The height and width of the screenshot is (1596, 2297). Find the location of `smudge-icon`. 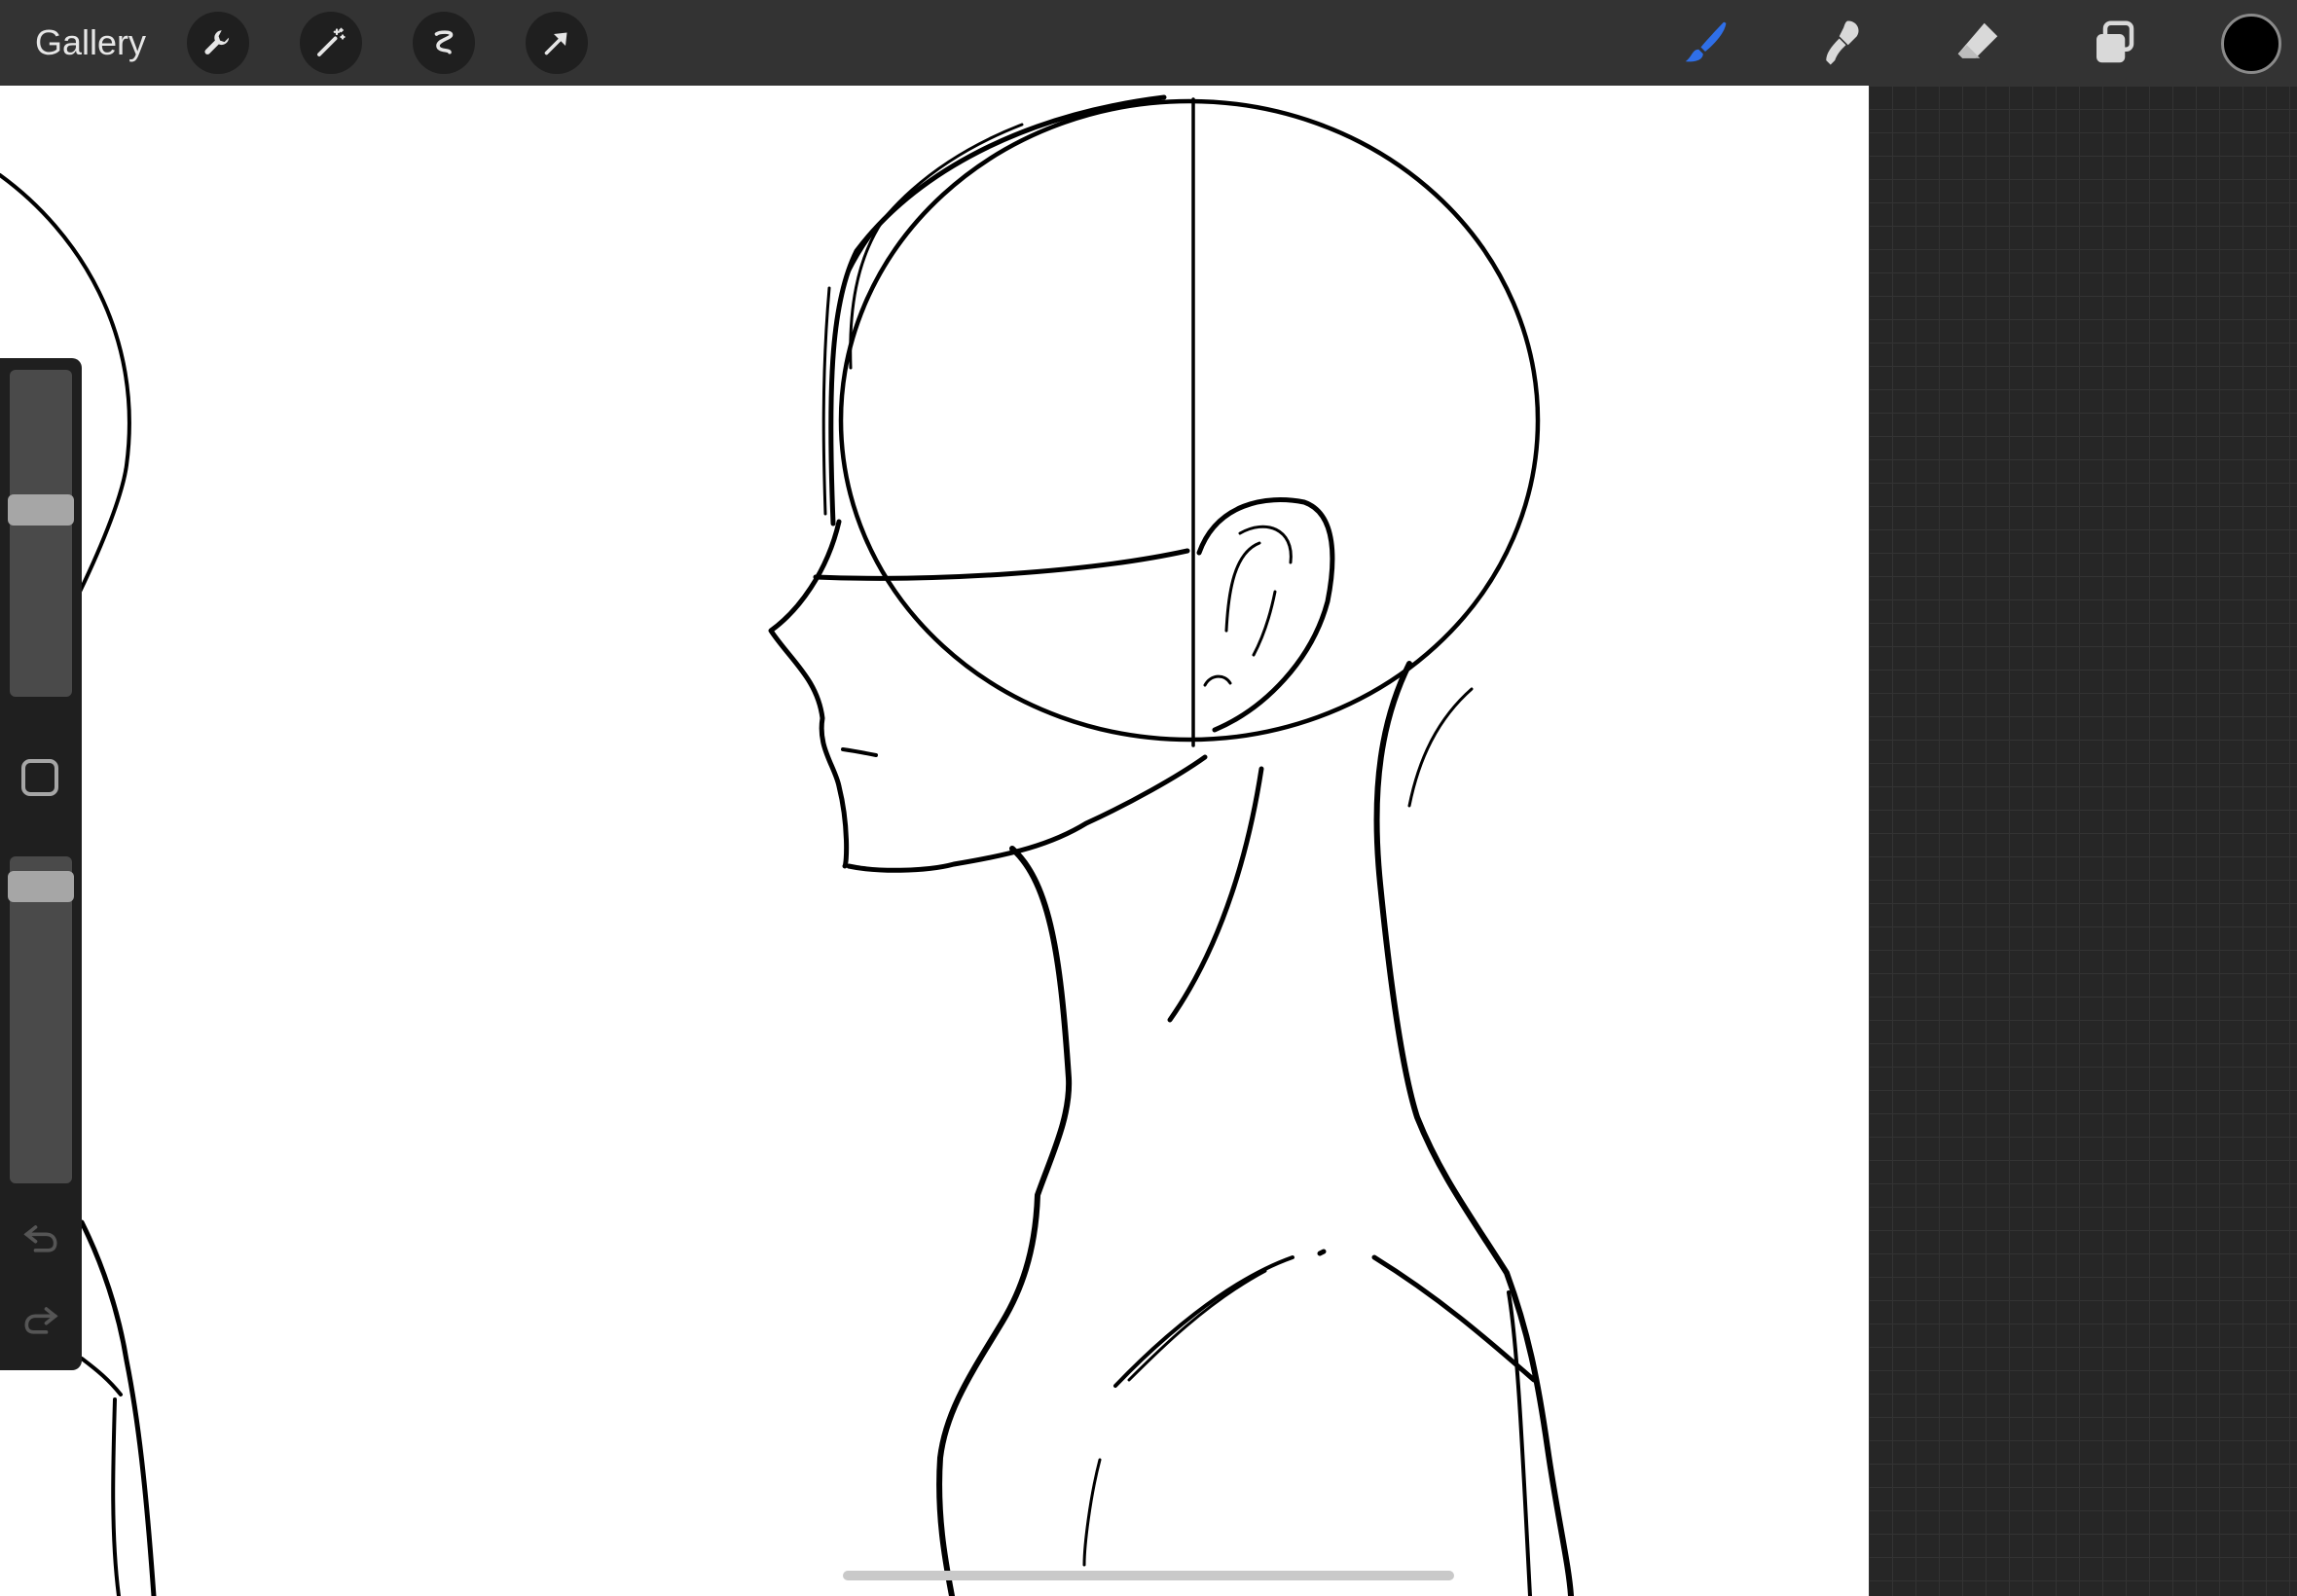

smudge-icon is located at coordinates (1841, 43).